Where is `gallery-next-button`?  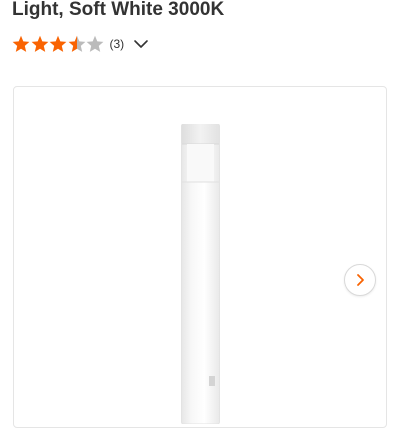
gallery-next-button is located at coordinates (360, 280).